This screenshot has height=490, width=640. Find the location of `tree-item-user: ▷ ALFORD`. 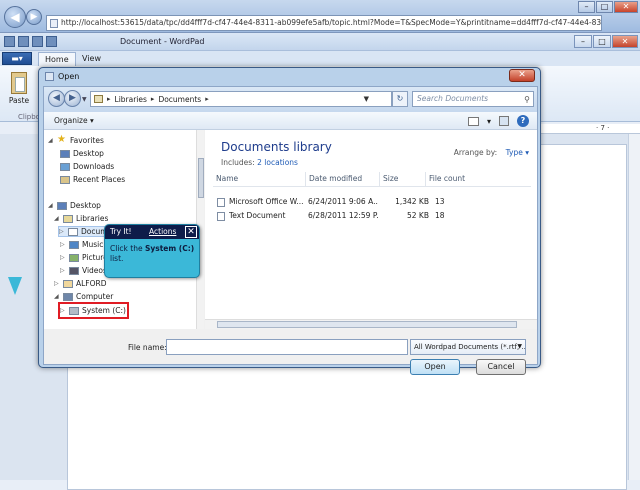

tree-item-user: ▷ ALFORD is located at coordinates (80, 283).